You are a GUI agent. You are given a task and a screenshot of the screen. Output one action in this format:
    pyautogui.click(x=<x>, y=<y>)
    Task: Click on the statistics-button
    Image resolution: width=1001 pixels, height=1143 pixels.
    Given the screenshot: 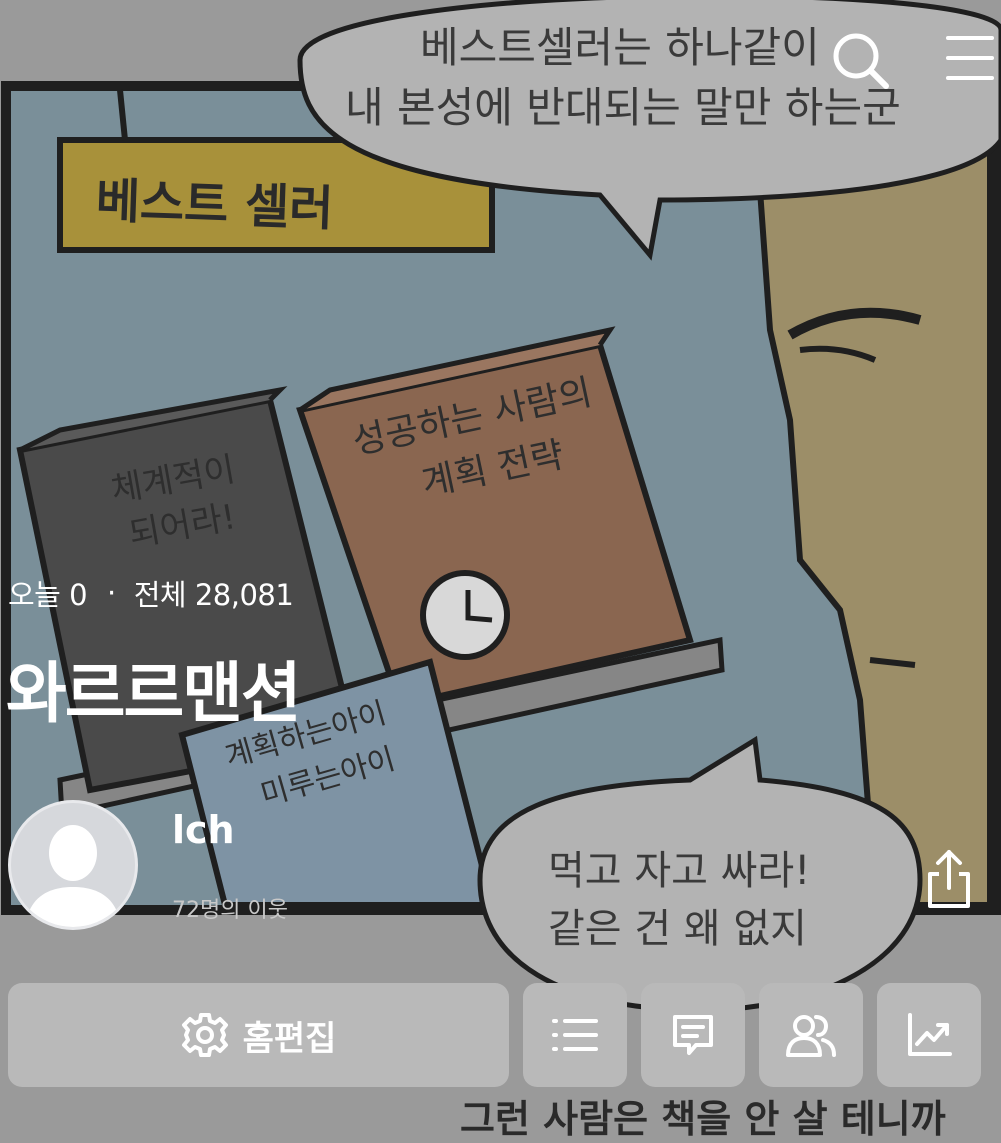 What is the action you would take?
    pyautogui.click(x=929, y=1035)
    